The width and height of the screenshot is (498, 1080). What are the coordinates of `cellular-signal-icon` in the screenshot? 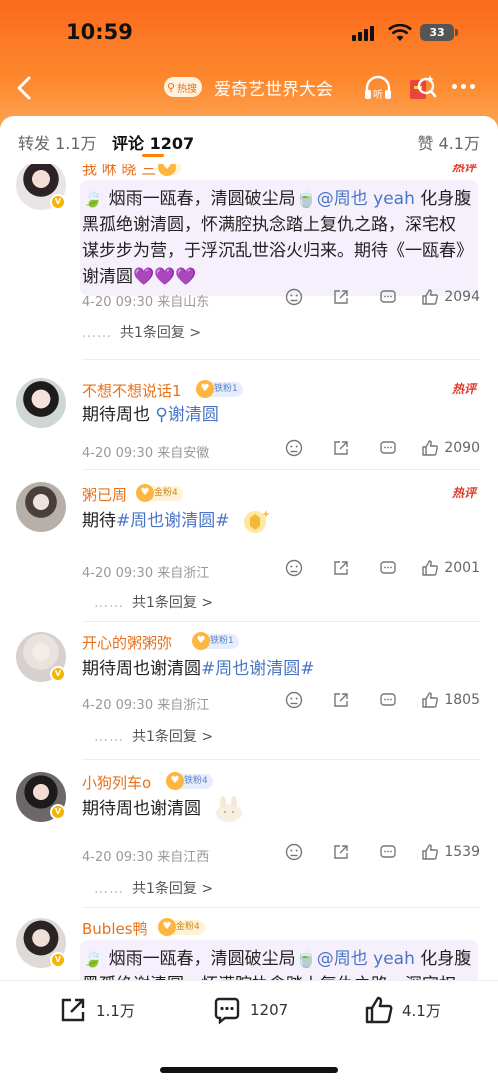 It's located at (363, 33).